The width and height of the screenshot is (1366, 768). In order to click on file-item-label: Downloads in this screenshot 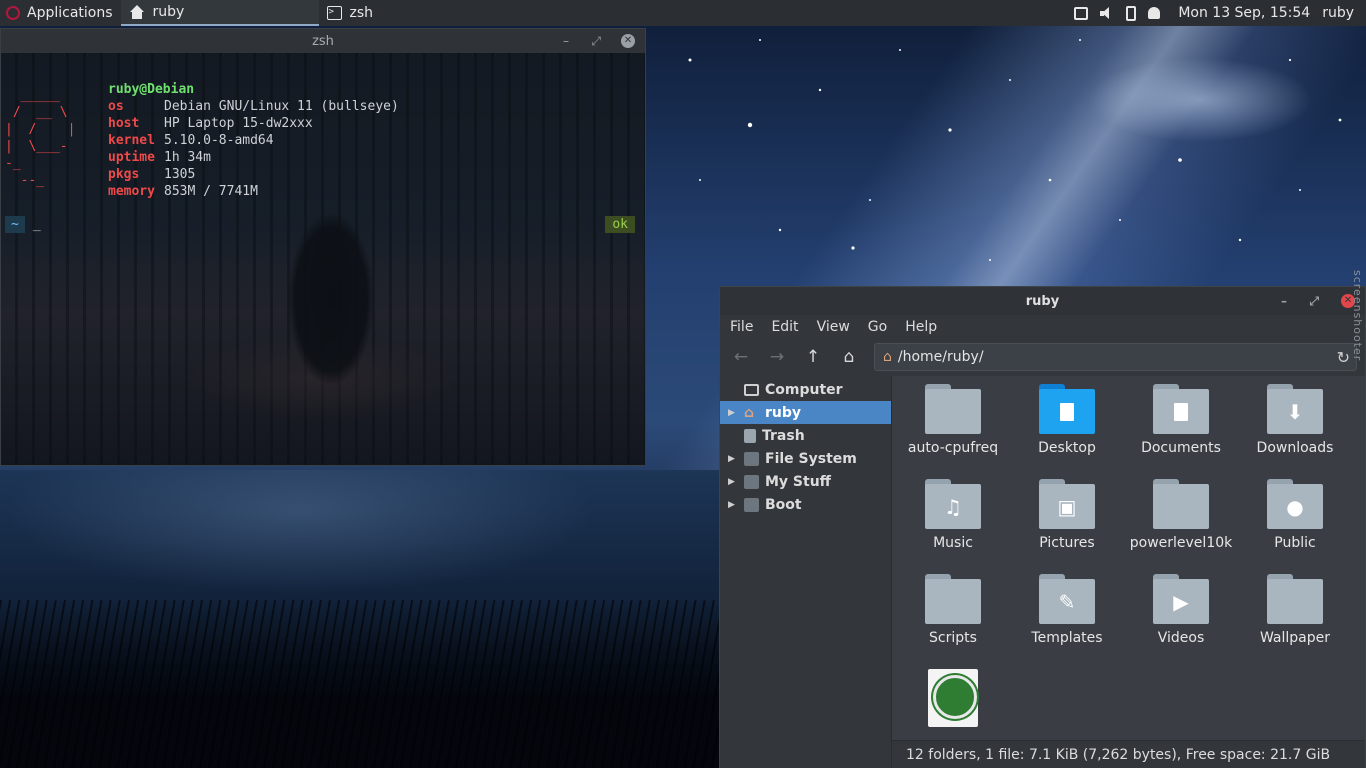, I will do `click(1295, 448)`.